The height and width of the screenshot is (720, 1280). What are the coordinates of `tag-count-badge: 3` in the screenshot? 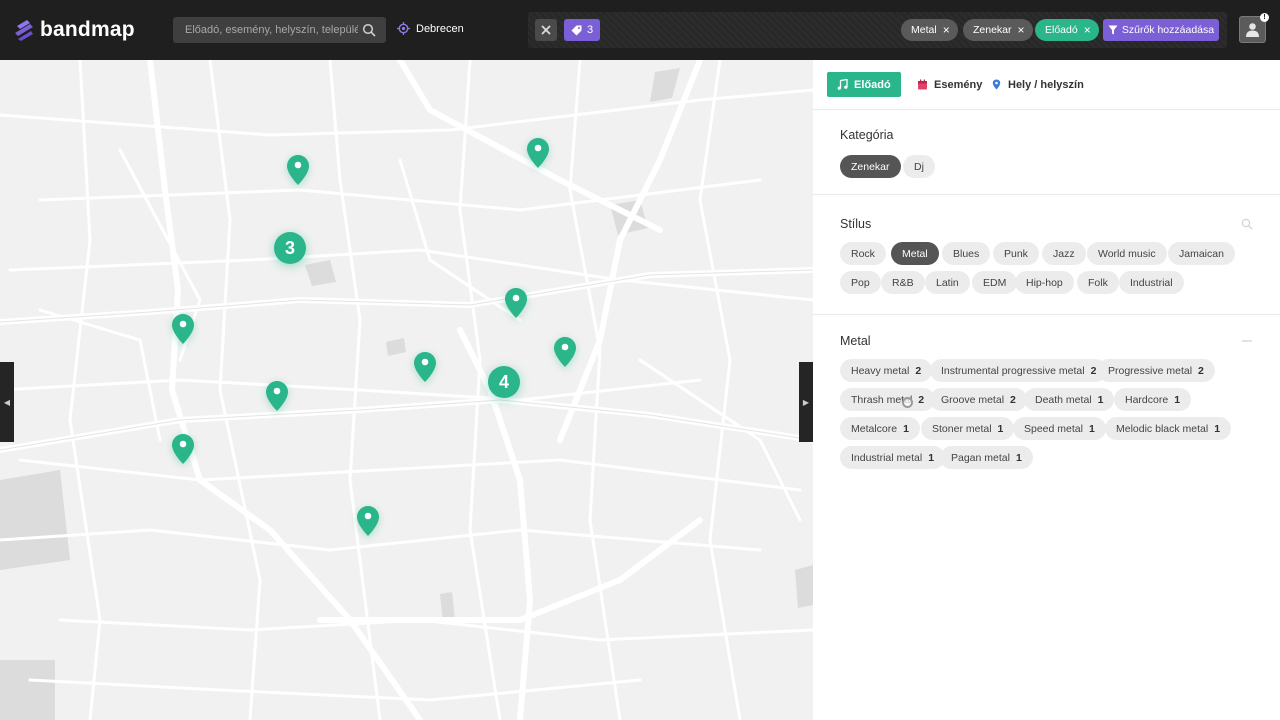 It's located at (582, 30).